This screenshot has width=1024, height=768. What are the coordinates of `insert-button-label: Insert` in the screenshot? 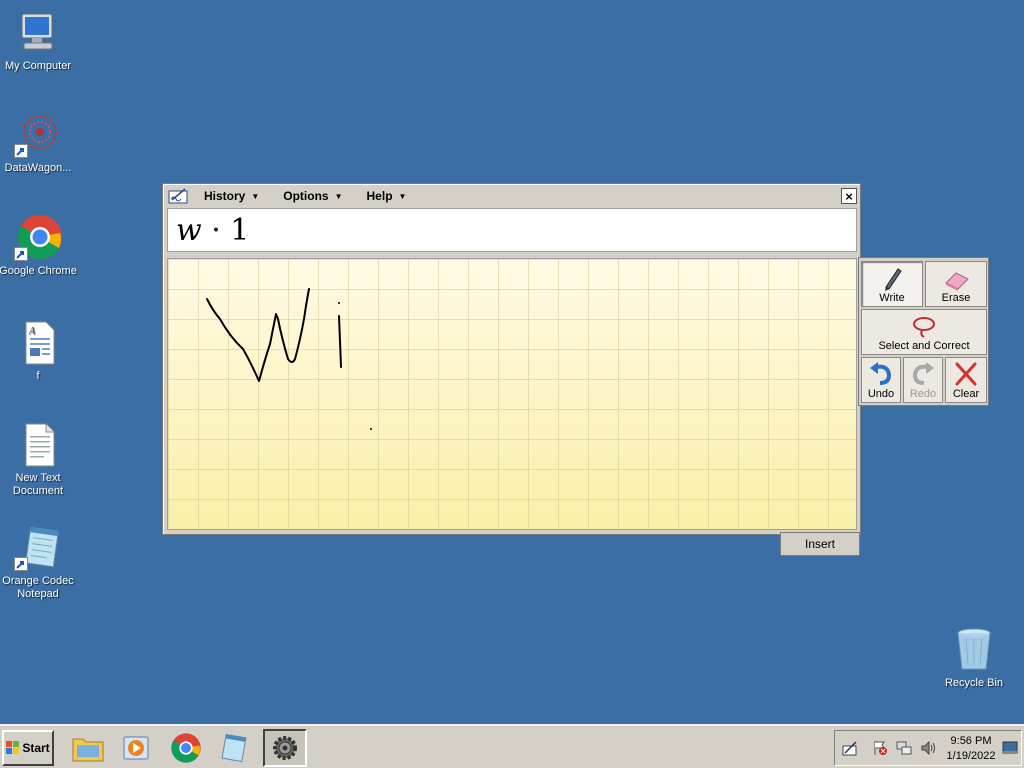 It's located at (819, 544).